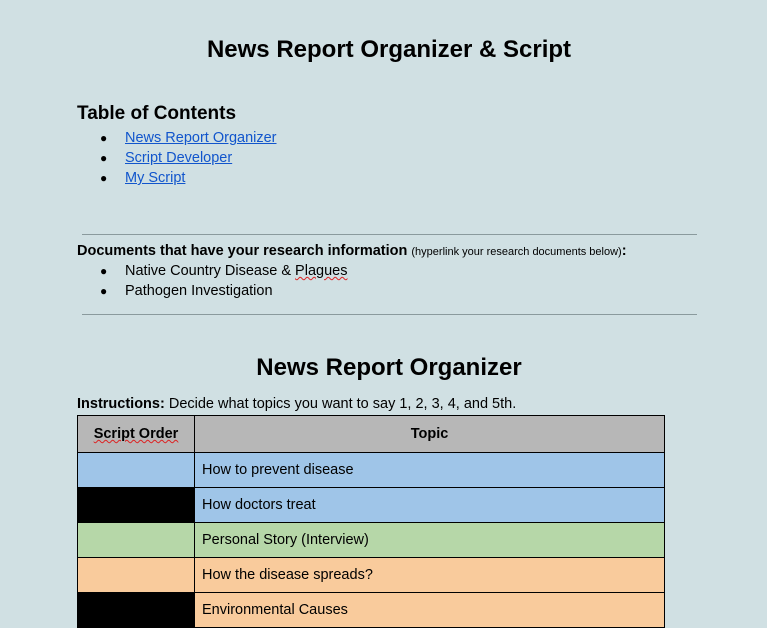 The image size is (767, 628). I want to click on topic-cell: How doctors treat, so click(429, 505).